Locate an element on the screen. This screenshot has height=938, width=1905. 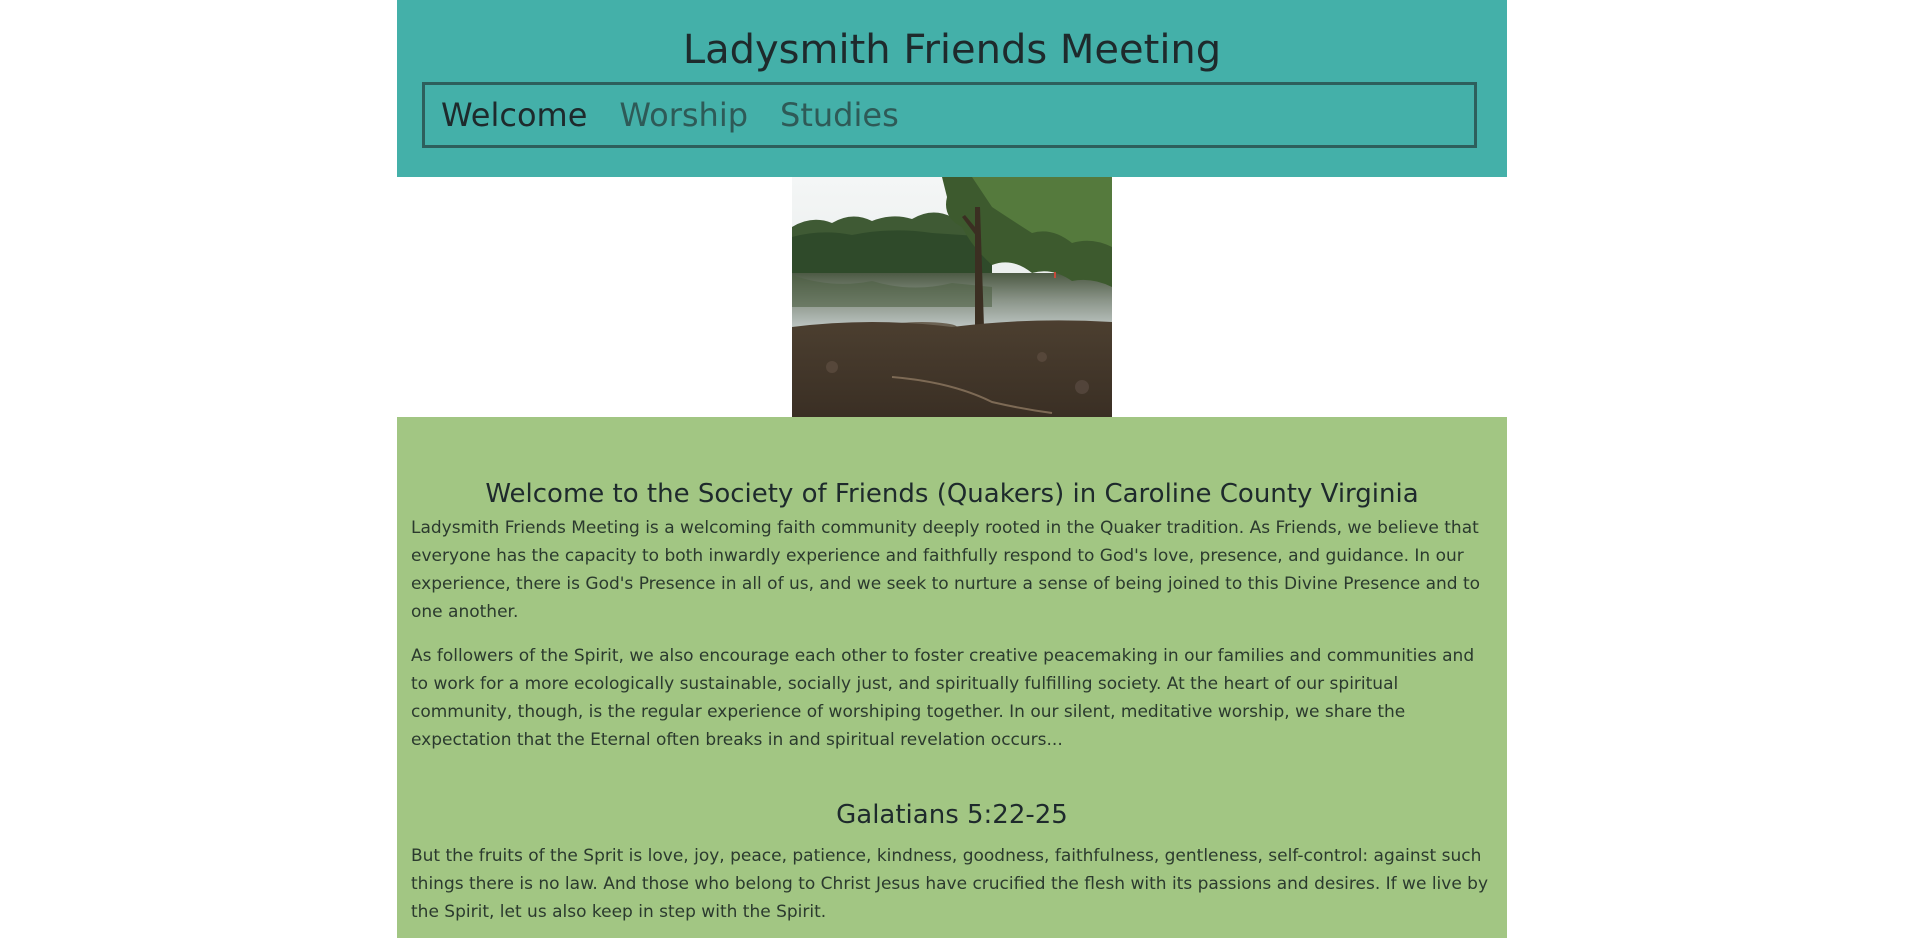
verse-heading: Galatians 5:22-25 is located at coordinates (952, 815).